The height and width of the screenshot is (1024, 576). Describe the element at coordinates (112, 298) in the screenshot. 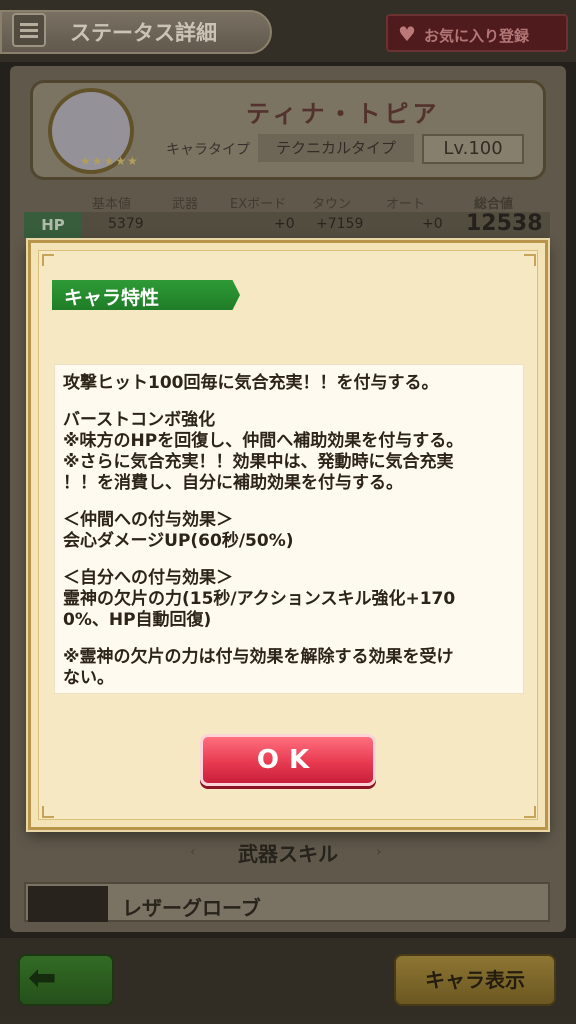

I see `ribbon-title: キャラ特性` at that location.